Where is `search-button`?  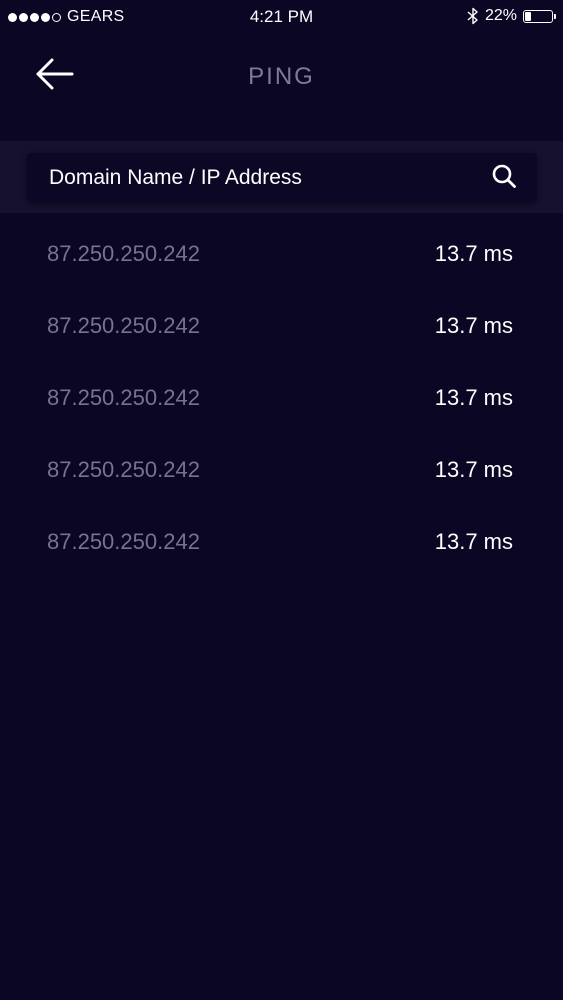
search-button is located at coordinates (504, 178).